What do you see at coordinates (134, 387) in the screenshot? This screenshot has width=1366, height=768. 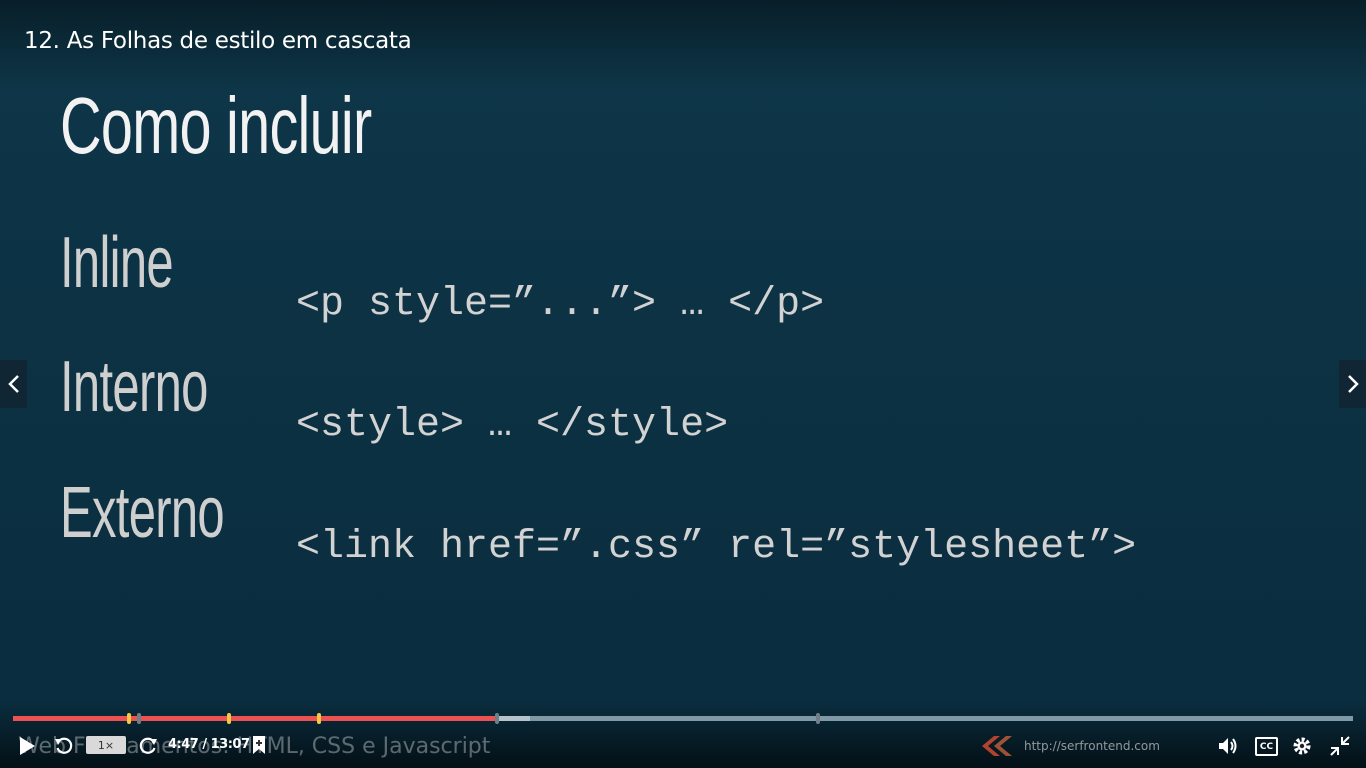 I see `slide-term-interno: Interno` at bounding box center [134, 387].